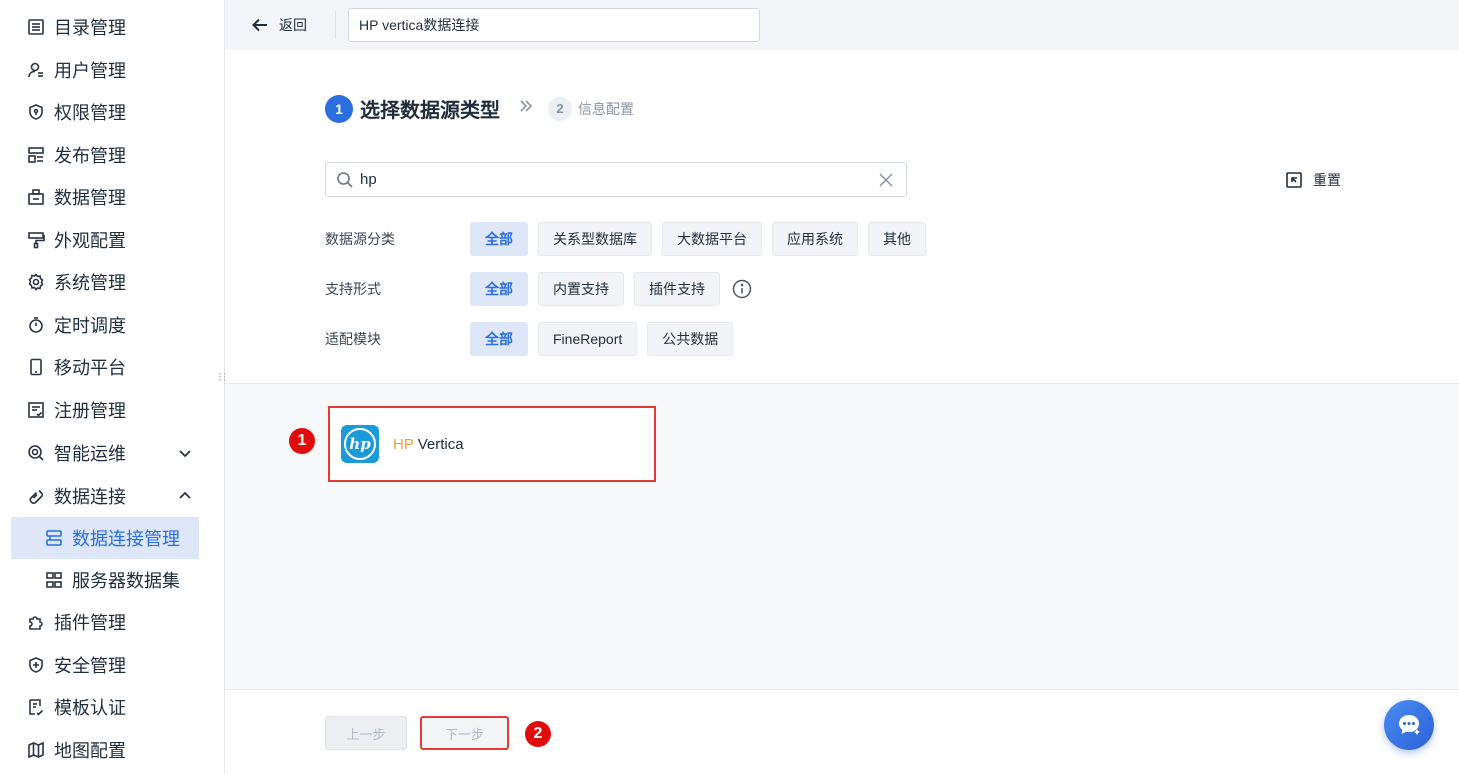  I want to click on filter-chip-plugin: 插件支持, so click(677, 289).